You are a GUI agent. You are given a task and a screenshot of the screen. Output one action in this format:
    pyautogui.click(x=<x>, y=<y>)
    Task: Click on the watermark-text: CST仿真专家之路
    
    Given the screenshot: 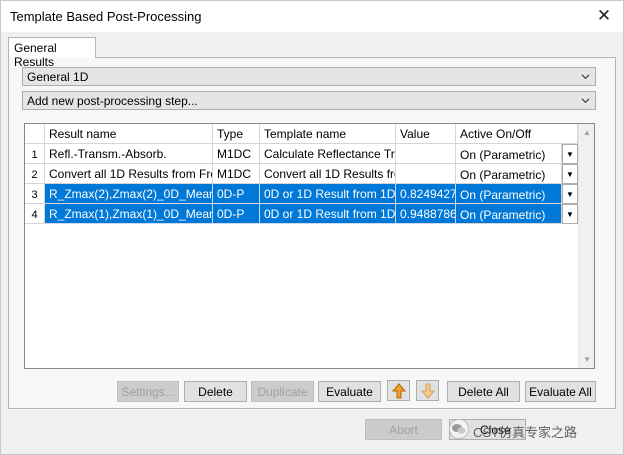 What is the action you would take?
    pyautogui.click(x=525, y=432)
    